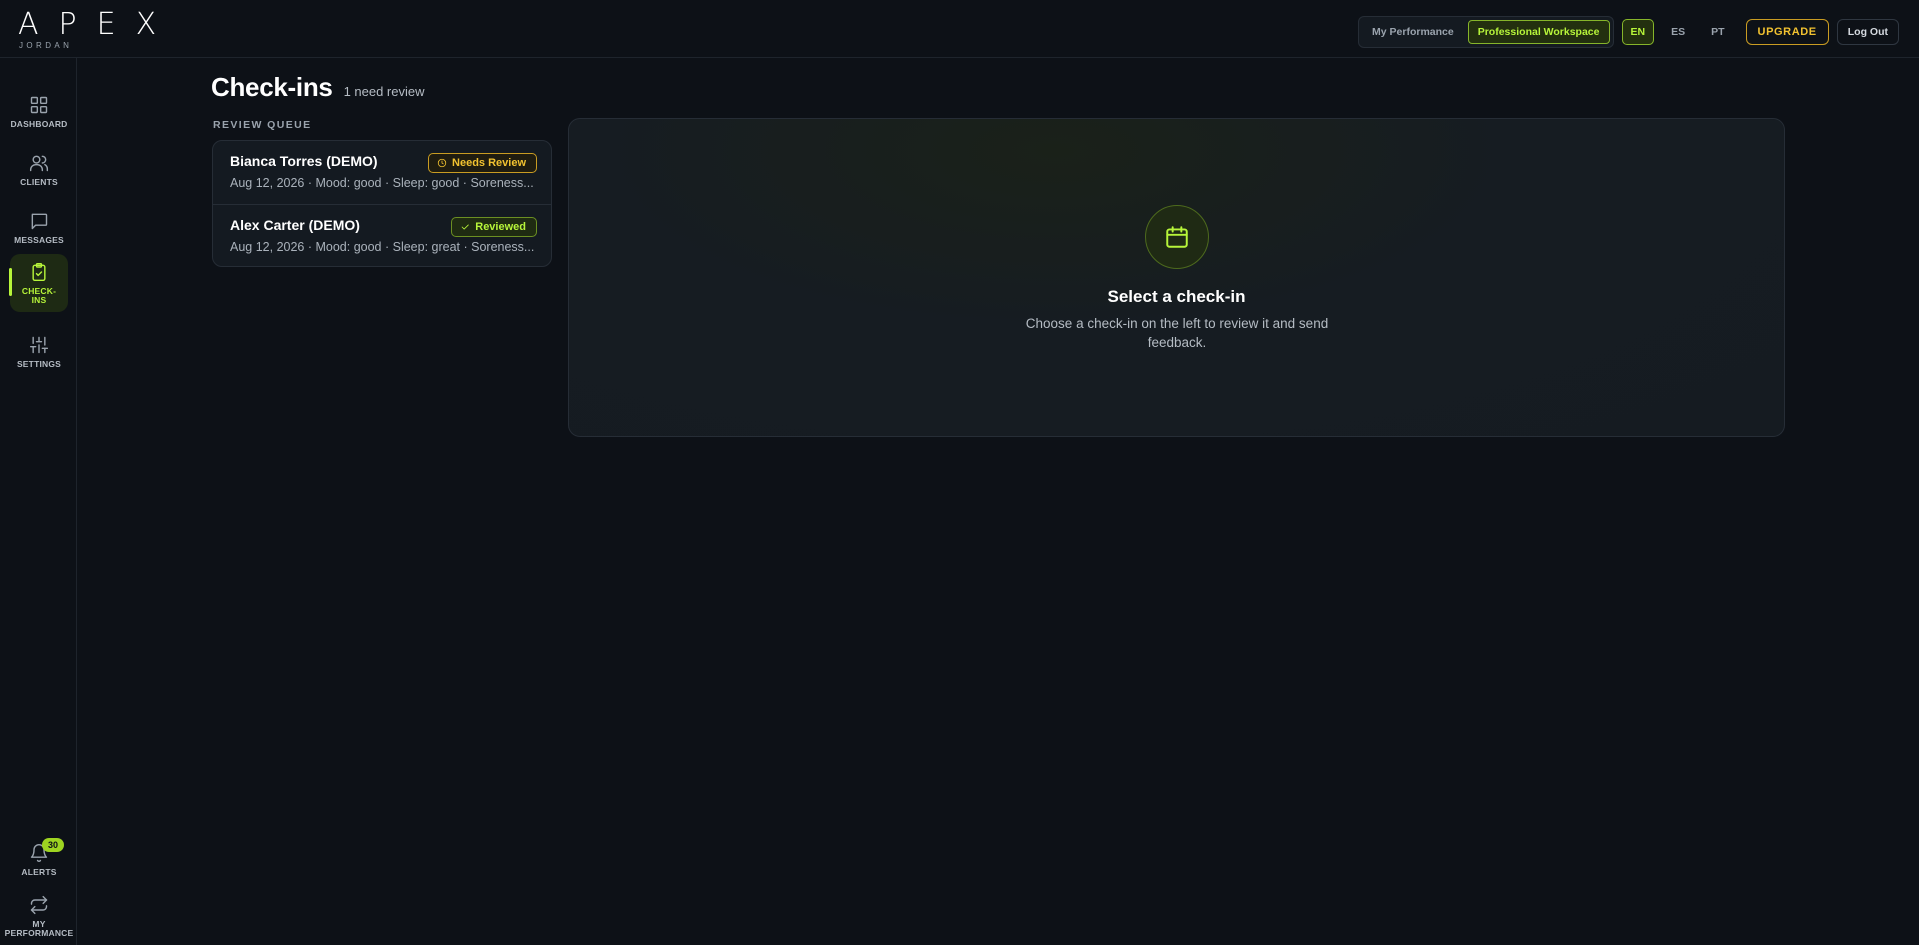  I want to click on status-label: Reviewed, so click(500, 227).